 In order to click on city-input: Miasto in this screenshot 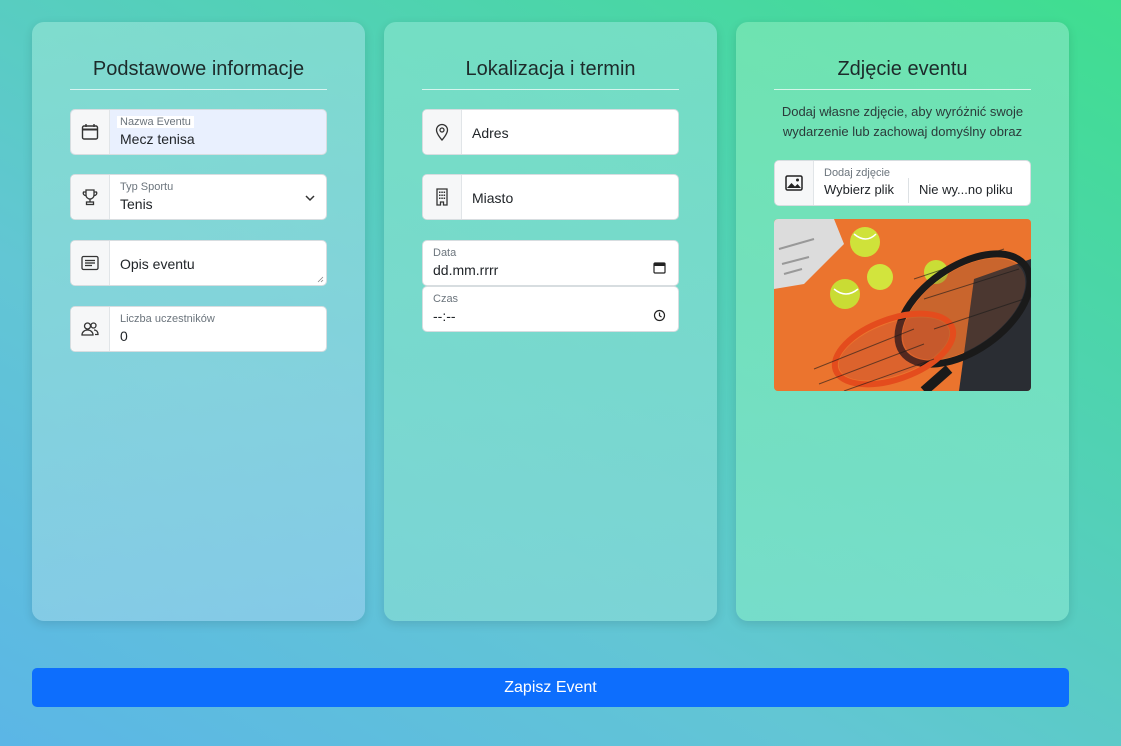, I will do `click(550, 197)`.